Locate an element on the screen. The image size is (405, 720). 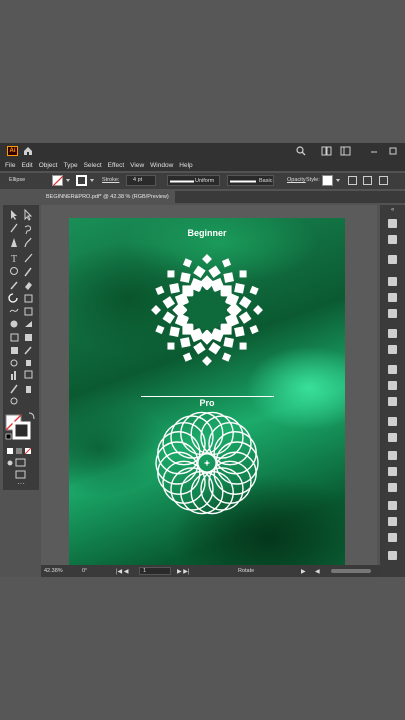
collapse-panels-icon: « is located at coordinates (392, 210).